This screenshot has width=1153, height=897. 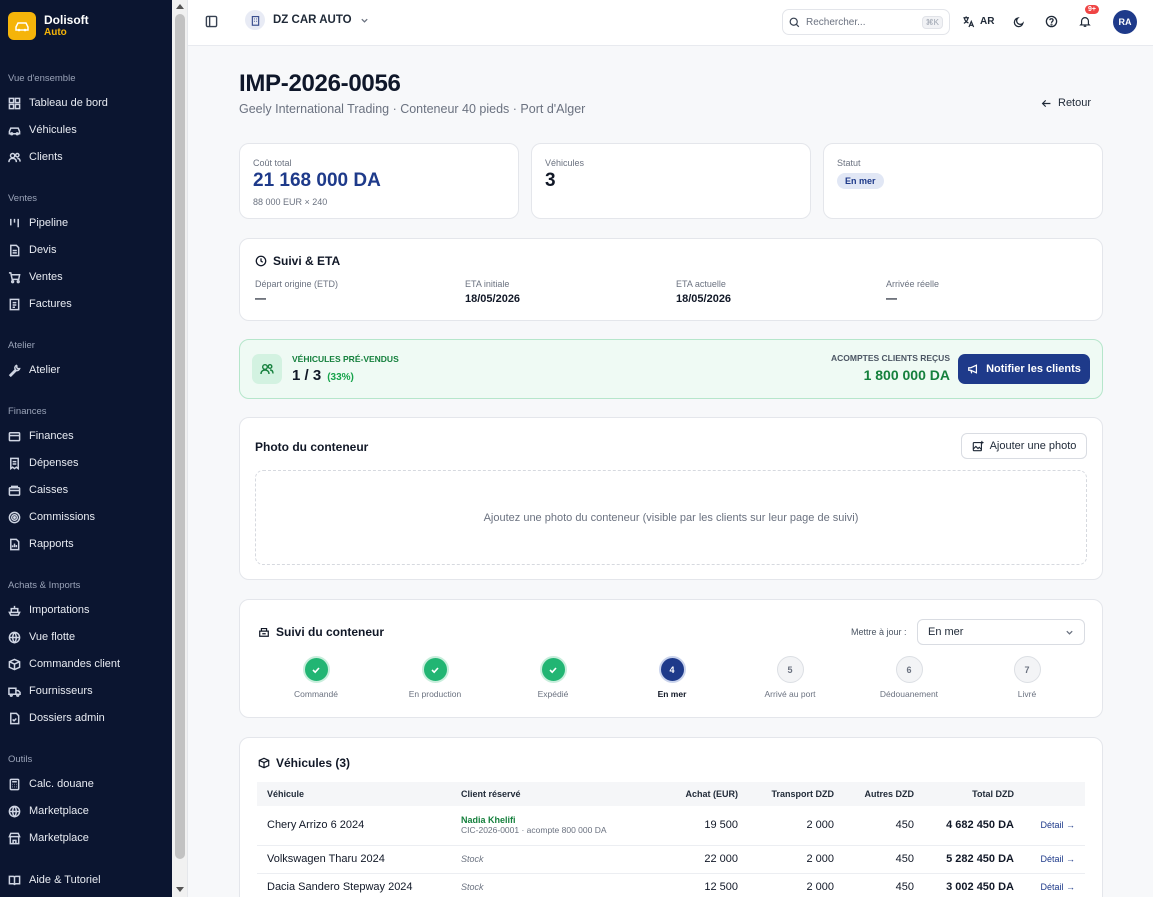 I want to click on add-photo-button: Ajouter une photo, so click(x=1024, y=446).